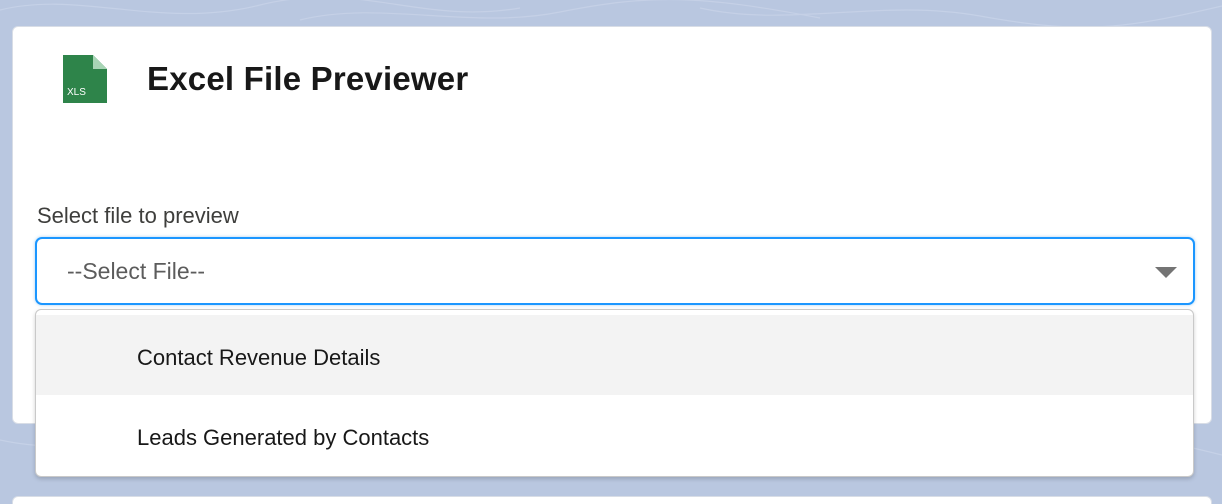 The width and height of the screenshot is (1222, 504). I want to click on select-file-label: Select file to preview, so click(138, 215).